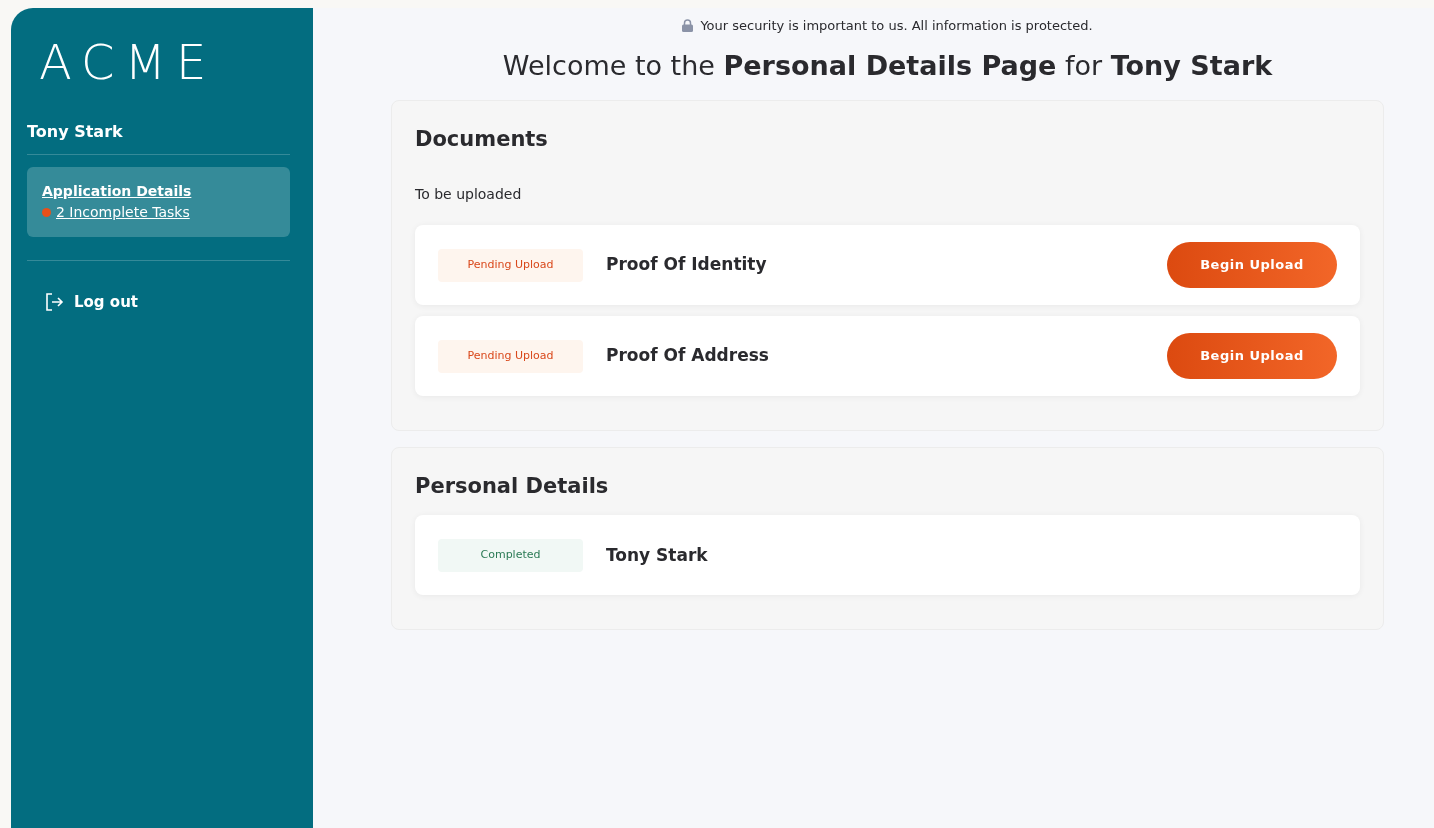  Describe the element at coordinates (54, 302) in the screenshot. I see `logout-icon` at that location.